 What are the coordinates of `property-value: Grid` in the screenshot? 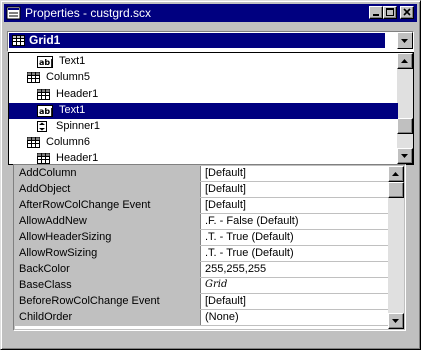 It's located at (216, 284).